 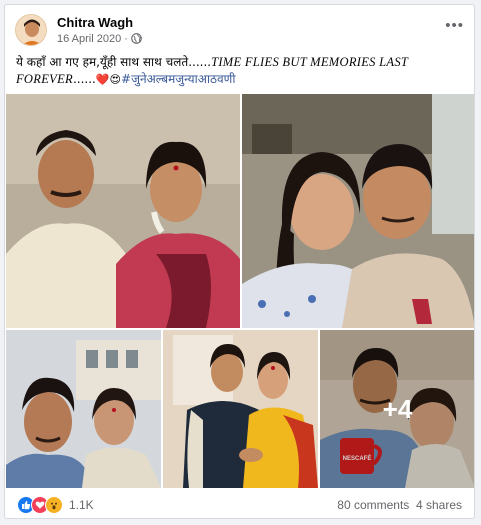 I want to click on reactions-summary: 1.1K, so click(x=55, y=505).